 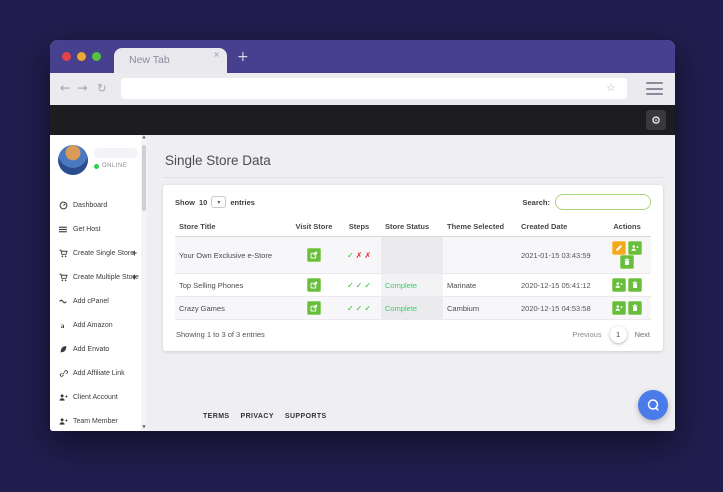 I want to click on column-header-theme-selected: Theme Selected, so click(x=480, y=227).